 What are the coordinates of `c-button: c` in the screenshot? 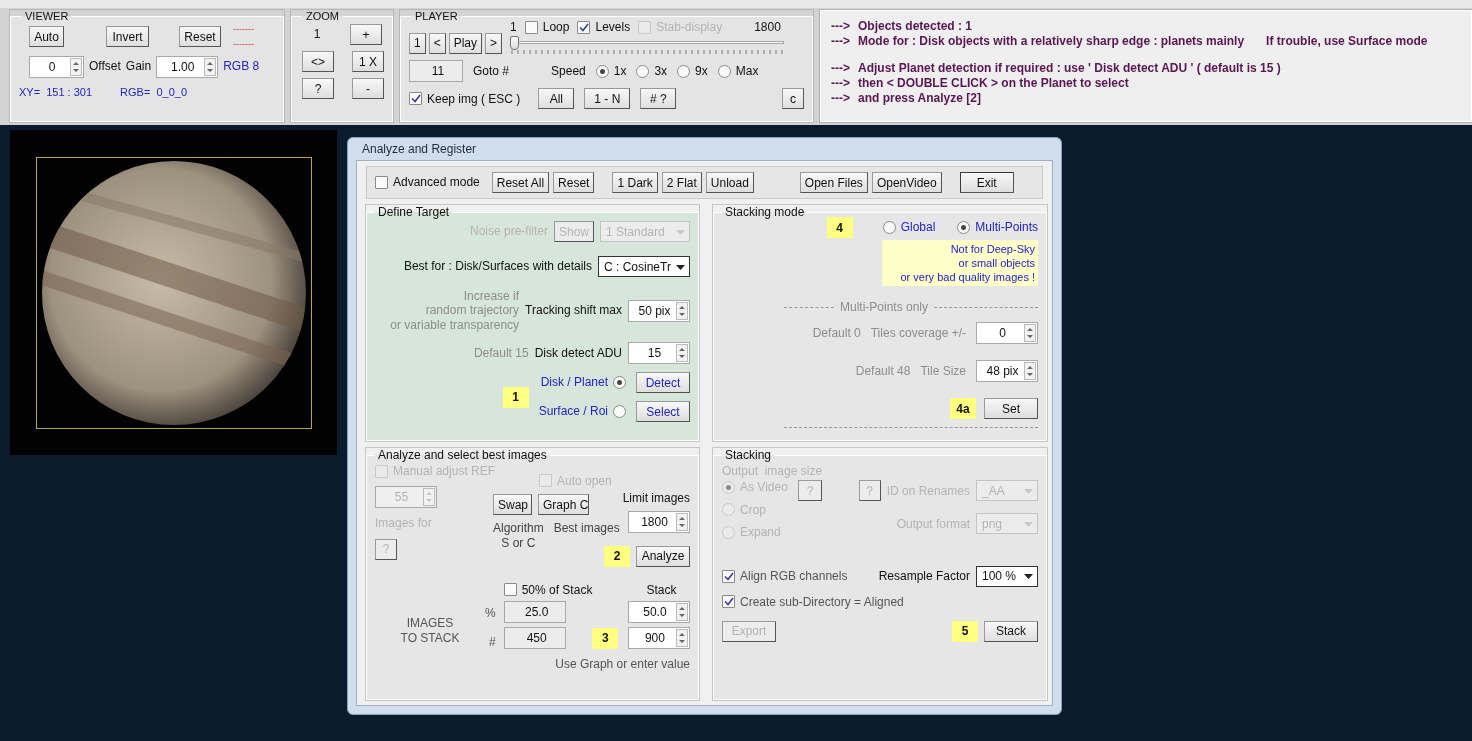 It's located at (793, 99).